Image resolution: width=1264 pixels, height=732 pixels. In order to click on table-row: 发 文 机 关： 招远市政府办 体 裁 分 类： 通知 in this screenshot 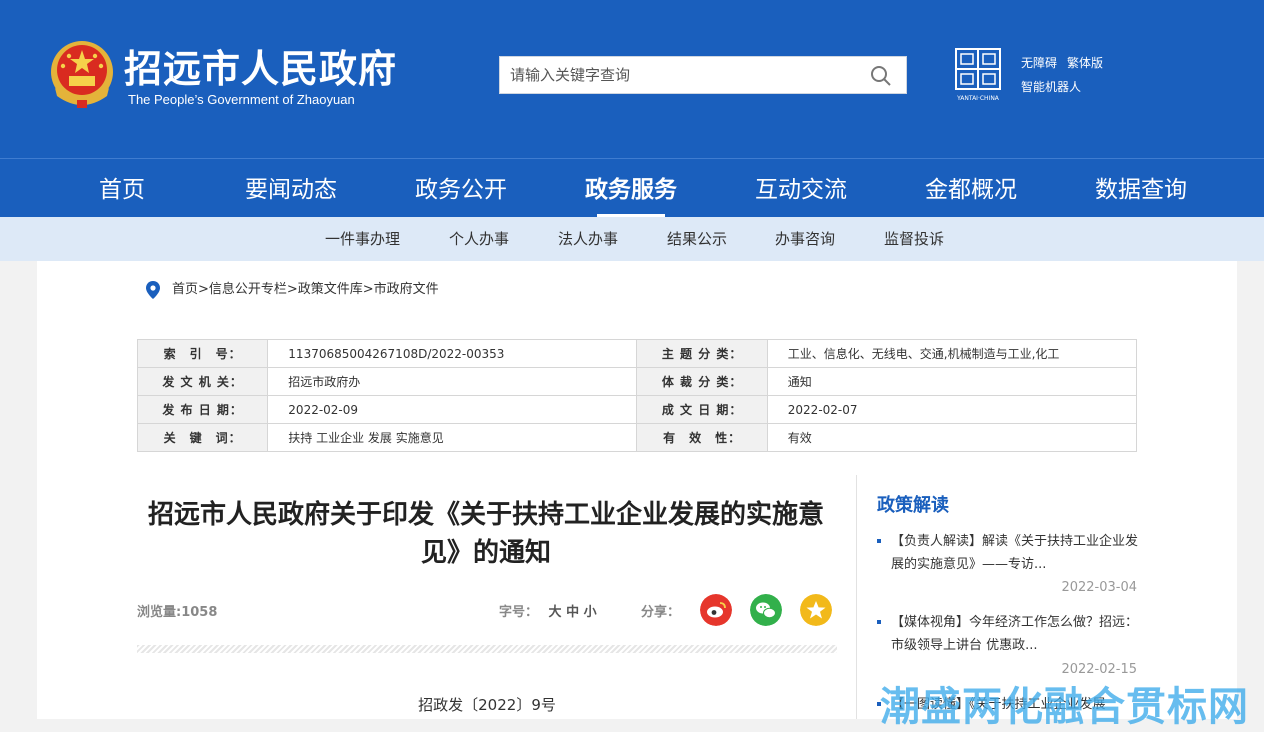, I will do `click(637, 381)`.